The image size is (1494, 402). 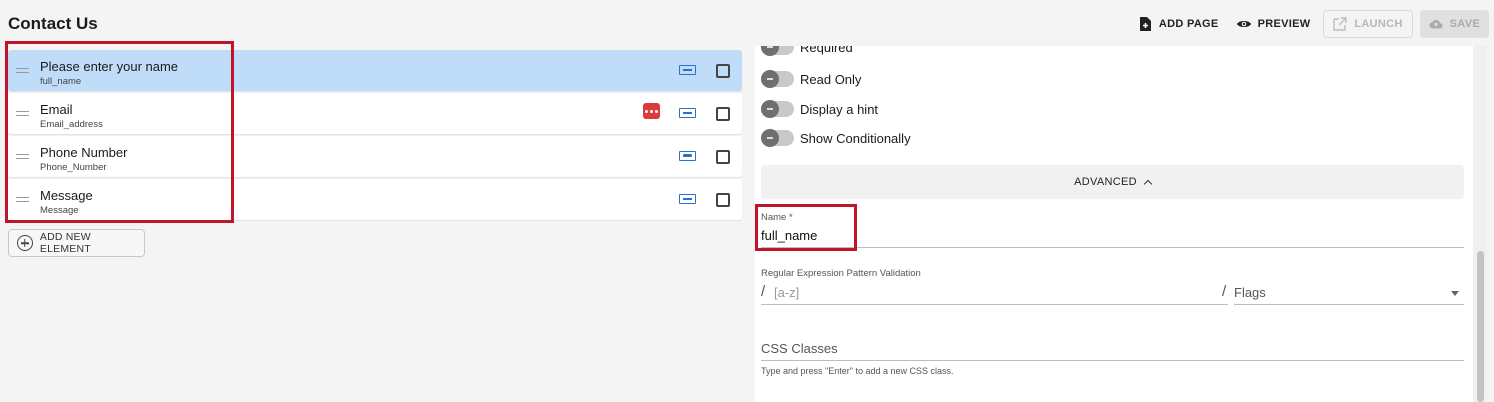 I want to click on toolbar-actions: ADD PAGE PREVIEW LAUNCH SAVE, so click(x=1309, y=24).